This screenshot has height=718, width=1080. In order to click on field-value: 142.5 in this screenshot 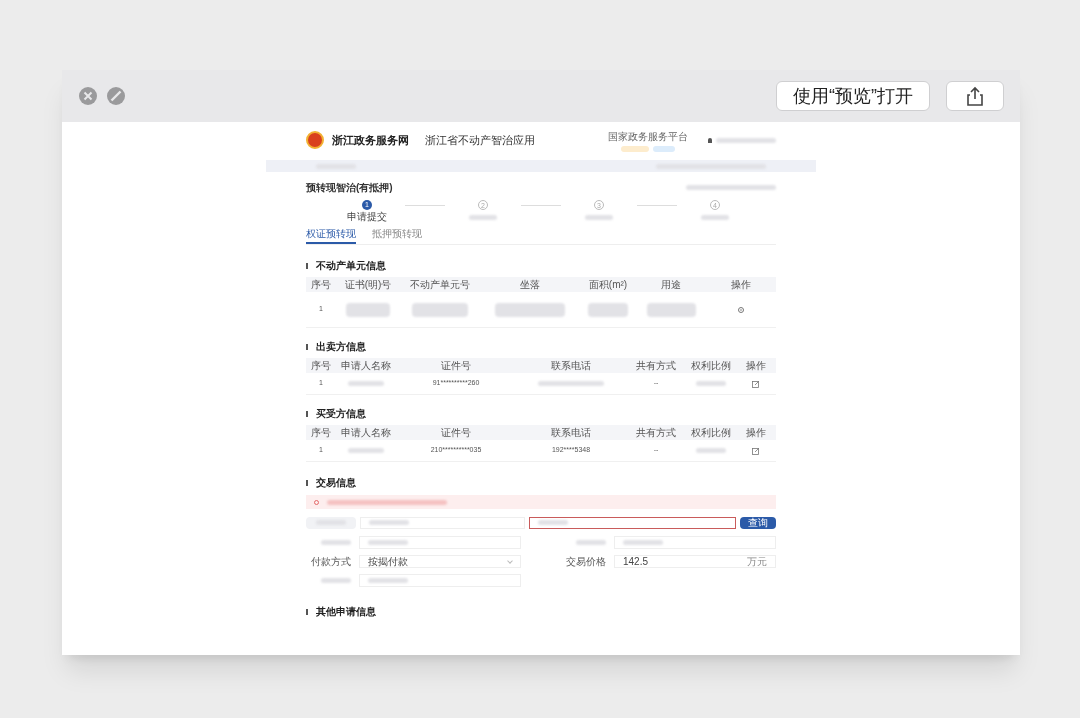, I will do `click(636, 561)`.